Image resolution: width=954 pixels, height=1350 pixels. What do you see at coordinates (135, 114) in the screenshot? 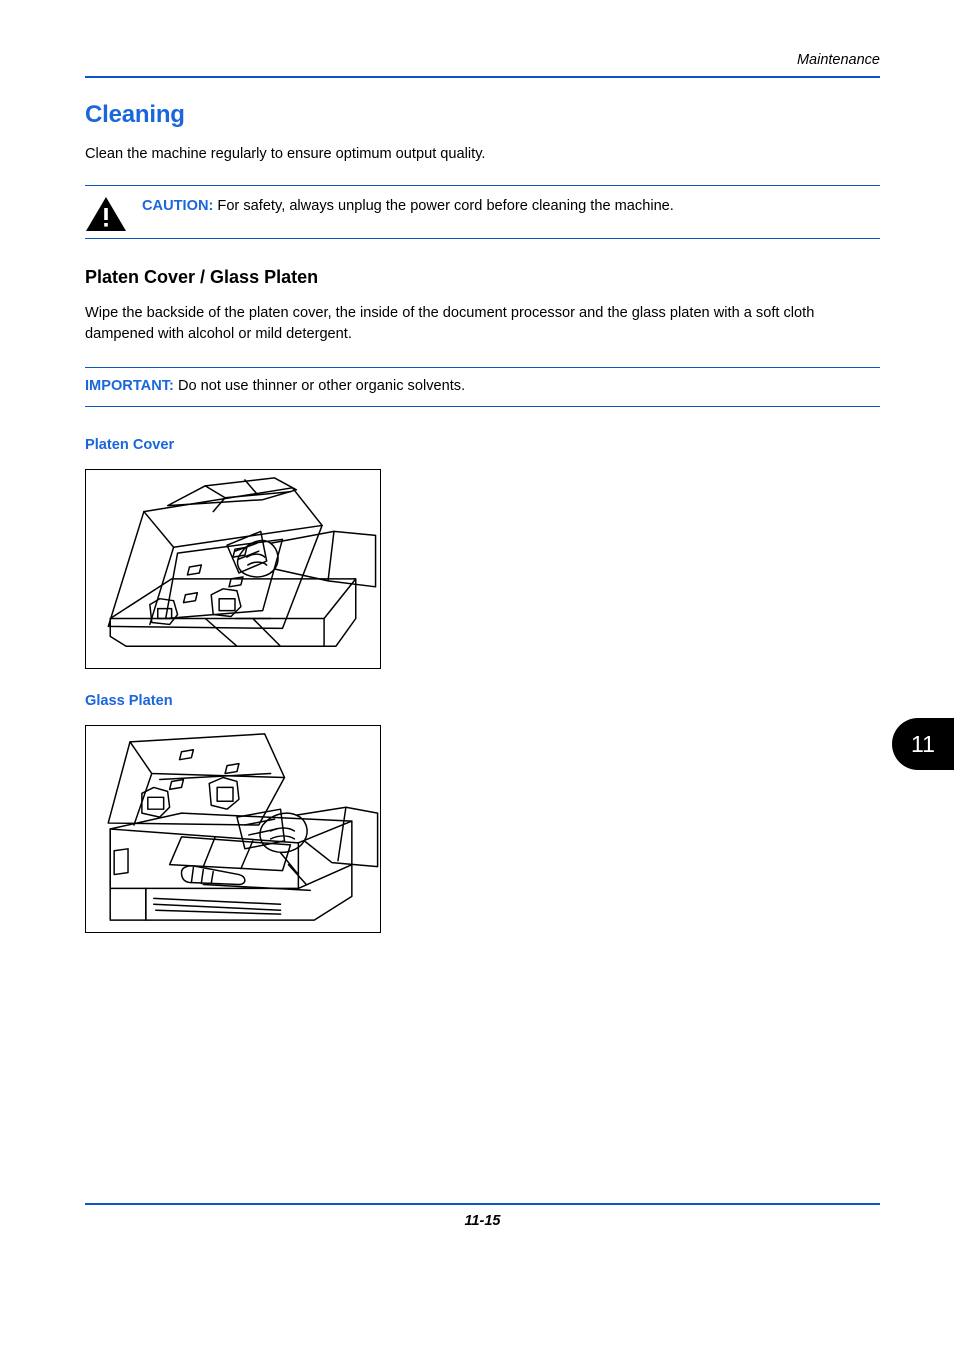
I see `page-title: Cleaning` at bounding box center [135, 114].